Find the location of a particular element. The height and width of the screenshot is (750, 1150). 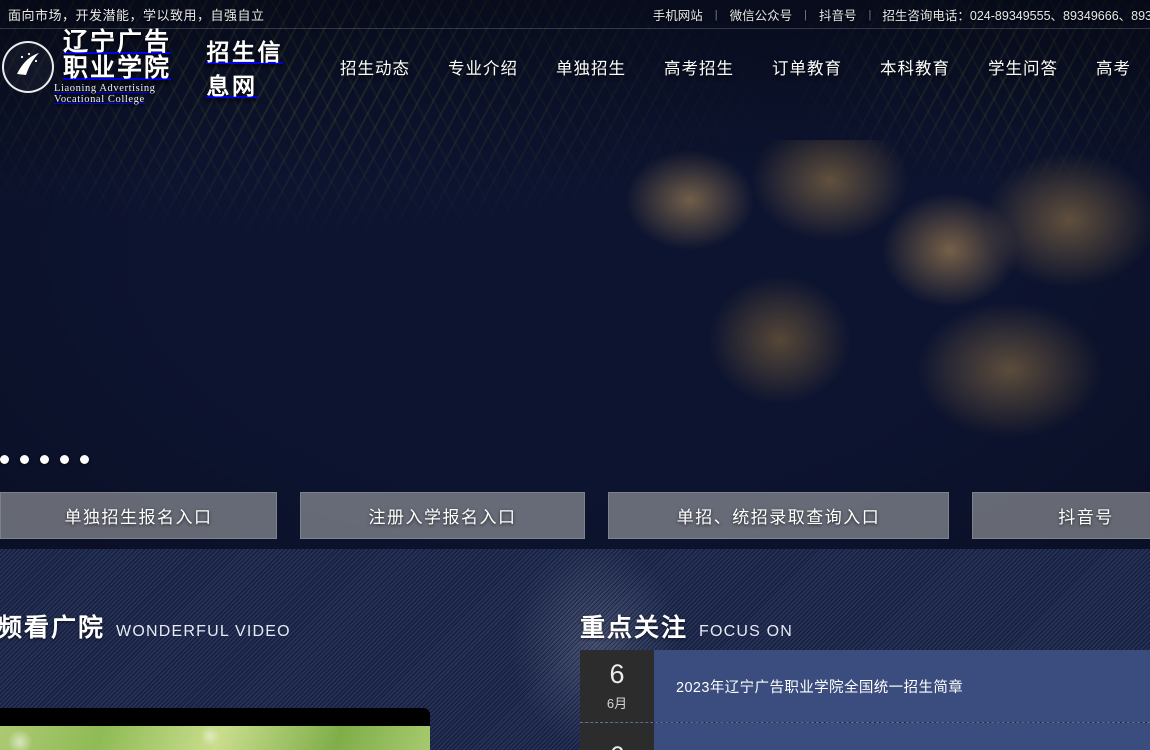

college-emblem-icon is located at coordinates (28, 67).